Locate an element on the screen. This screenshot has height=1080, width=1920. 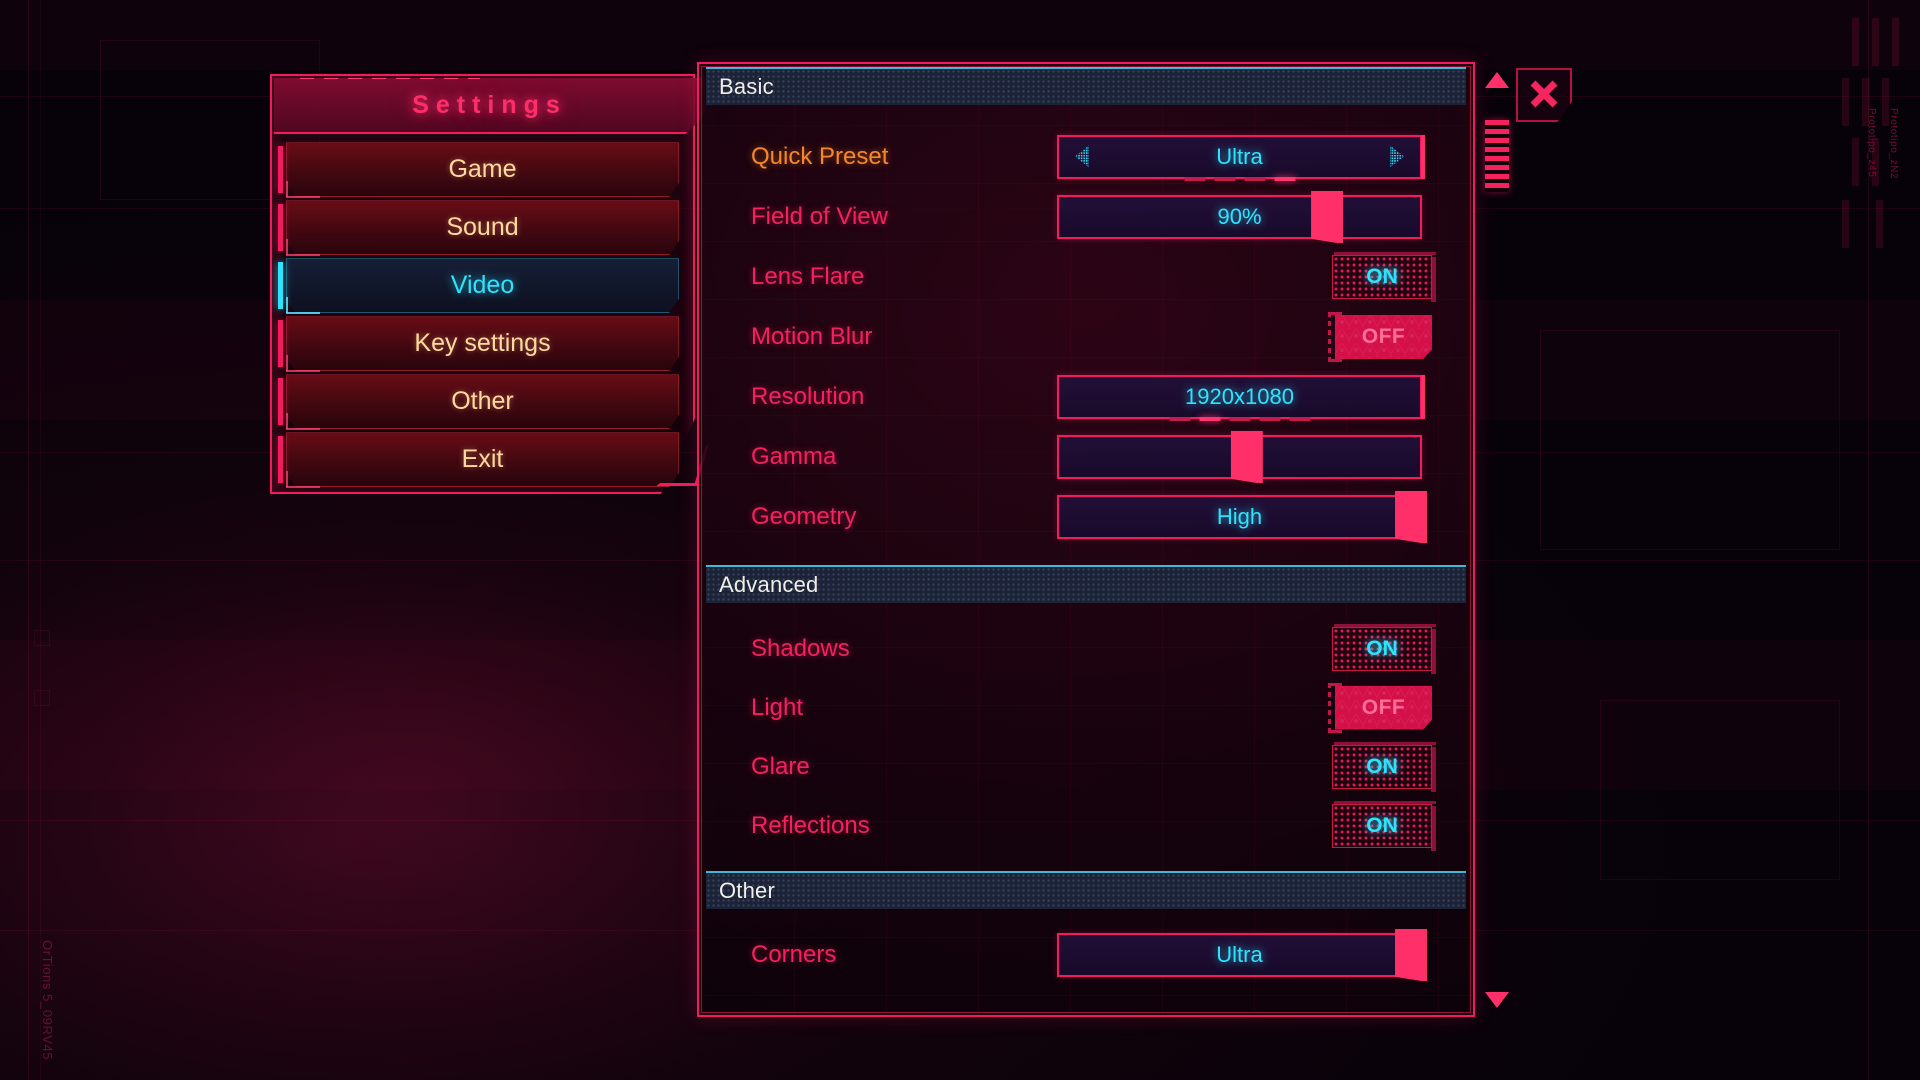
setting-row-gamma: Gamma is located at coordinates (1086, 457).